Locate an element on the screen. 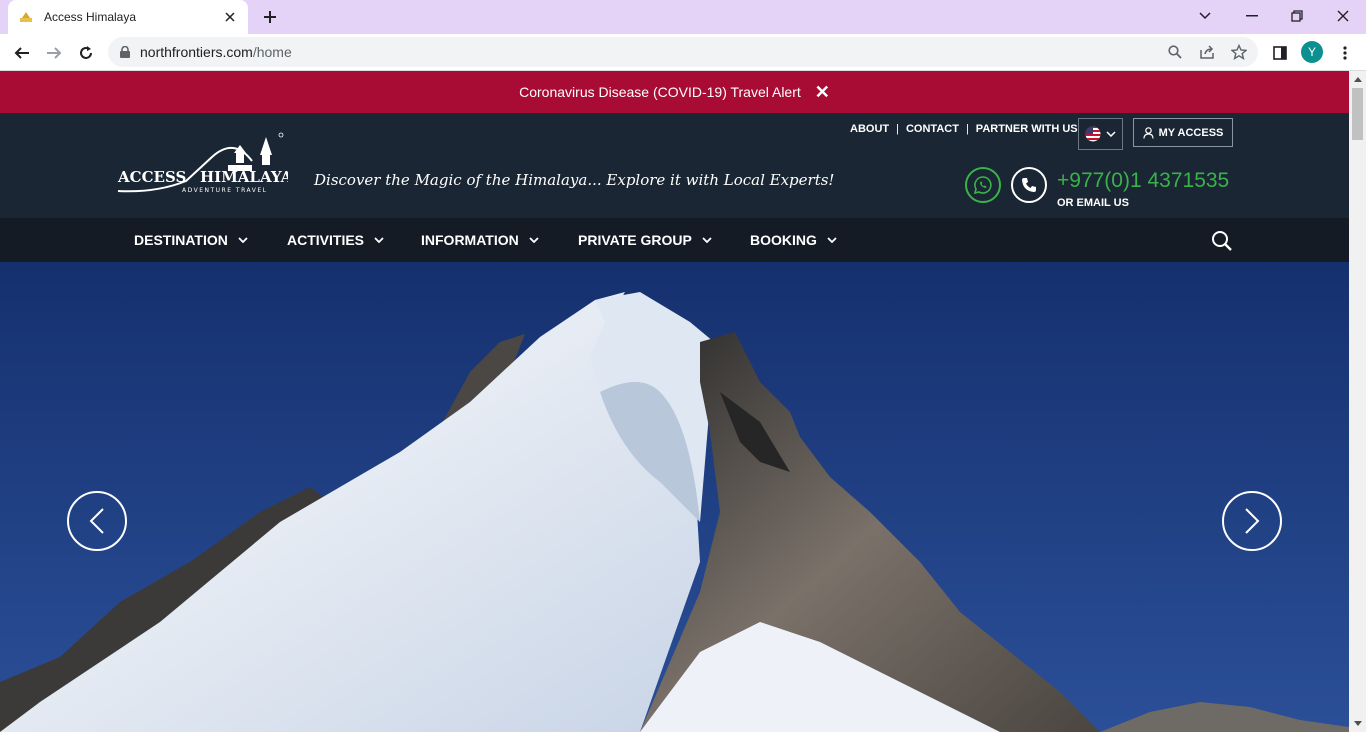 The image size is (1366, 732). nav-item-information: INFORMATION is located at coordinates (480, 240).